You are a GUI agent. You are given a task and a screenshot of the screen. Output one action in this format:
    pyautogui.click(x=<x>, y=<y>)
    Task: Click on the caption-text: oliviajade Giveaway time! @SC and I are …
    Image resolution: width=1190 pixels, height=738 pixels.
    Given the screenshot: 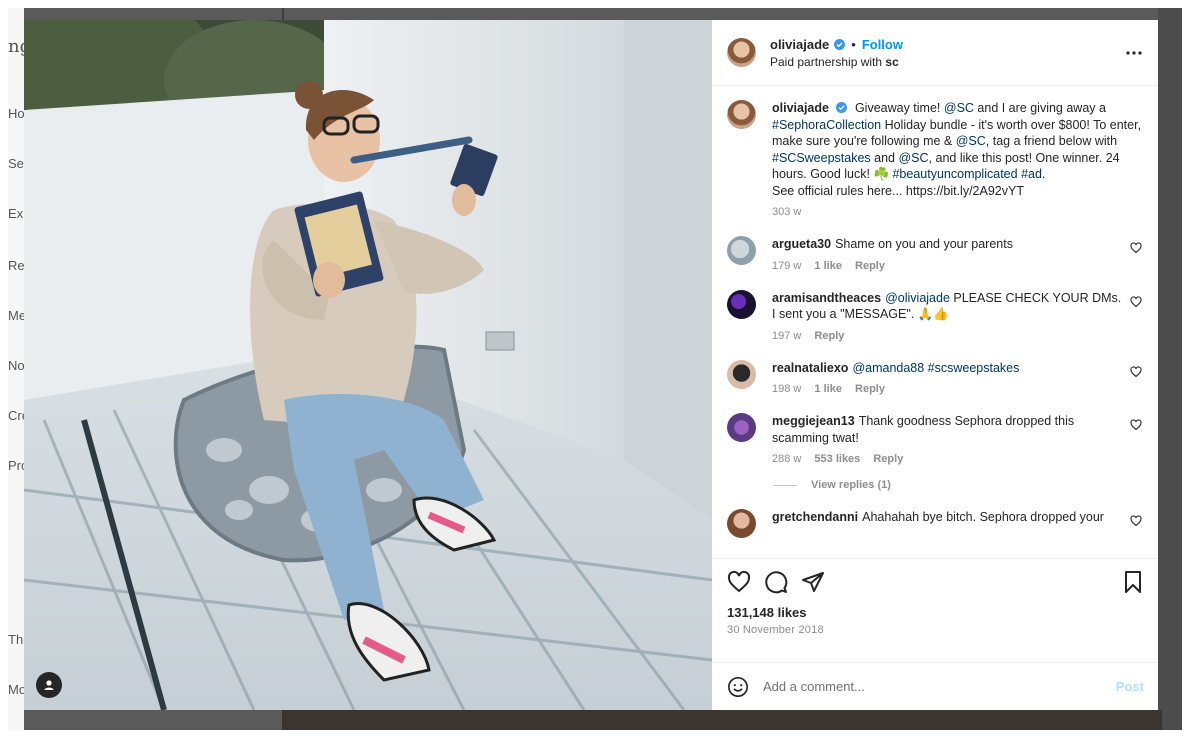 What is the action you would take?
    pyautogui.click(x=958, y=149)
    